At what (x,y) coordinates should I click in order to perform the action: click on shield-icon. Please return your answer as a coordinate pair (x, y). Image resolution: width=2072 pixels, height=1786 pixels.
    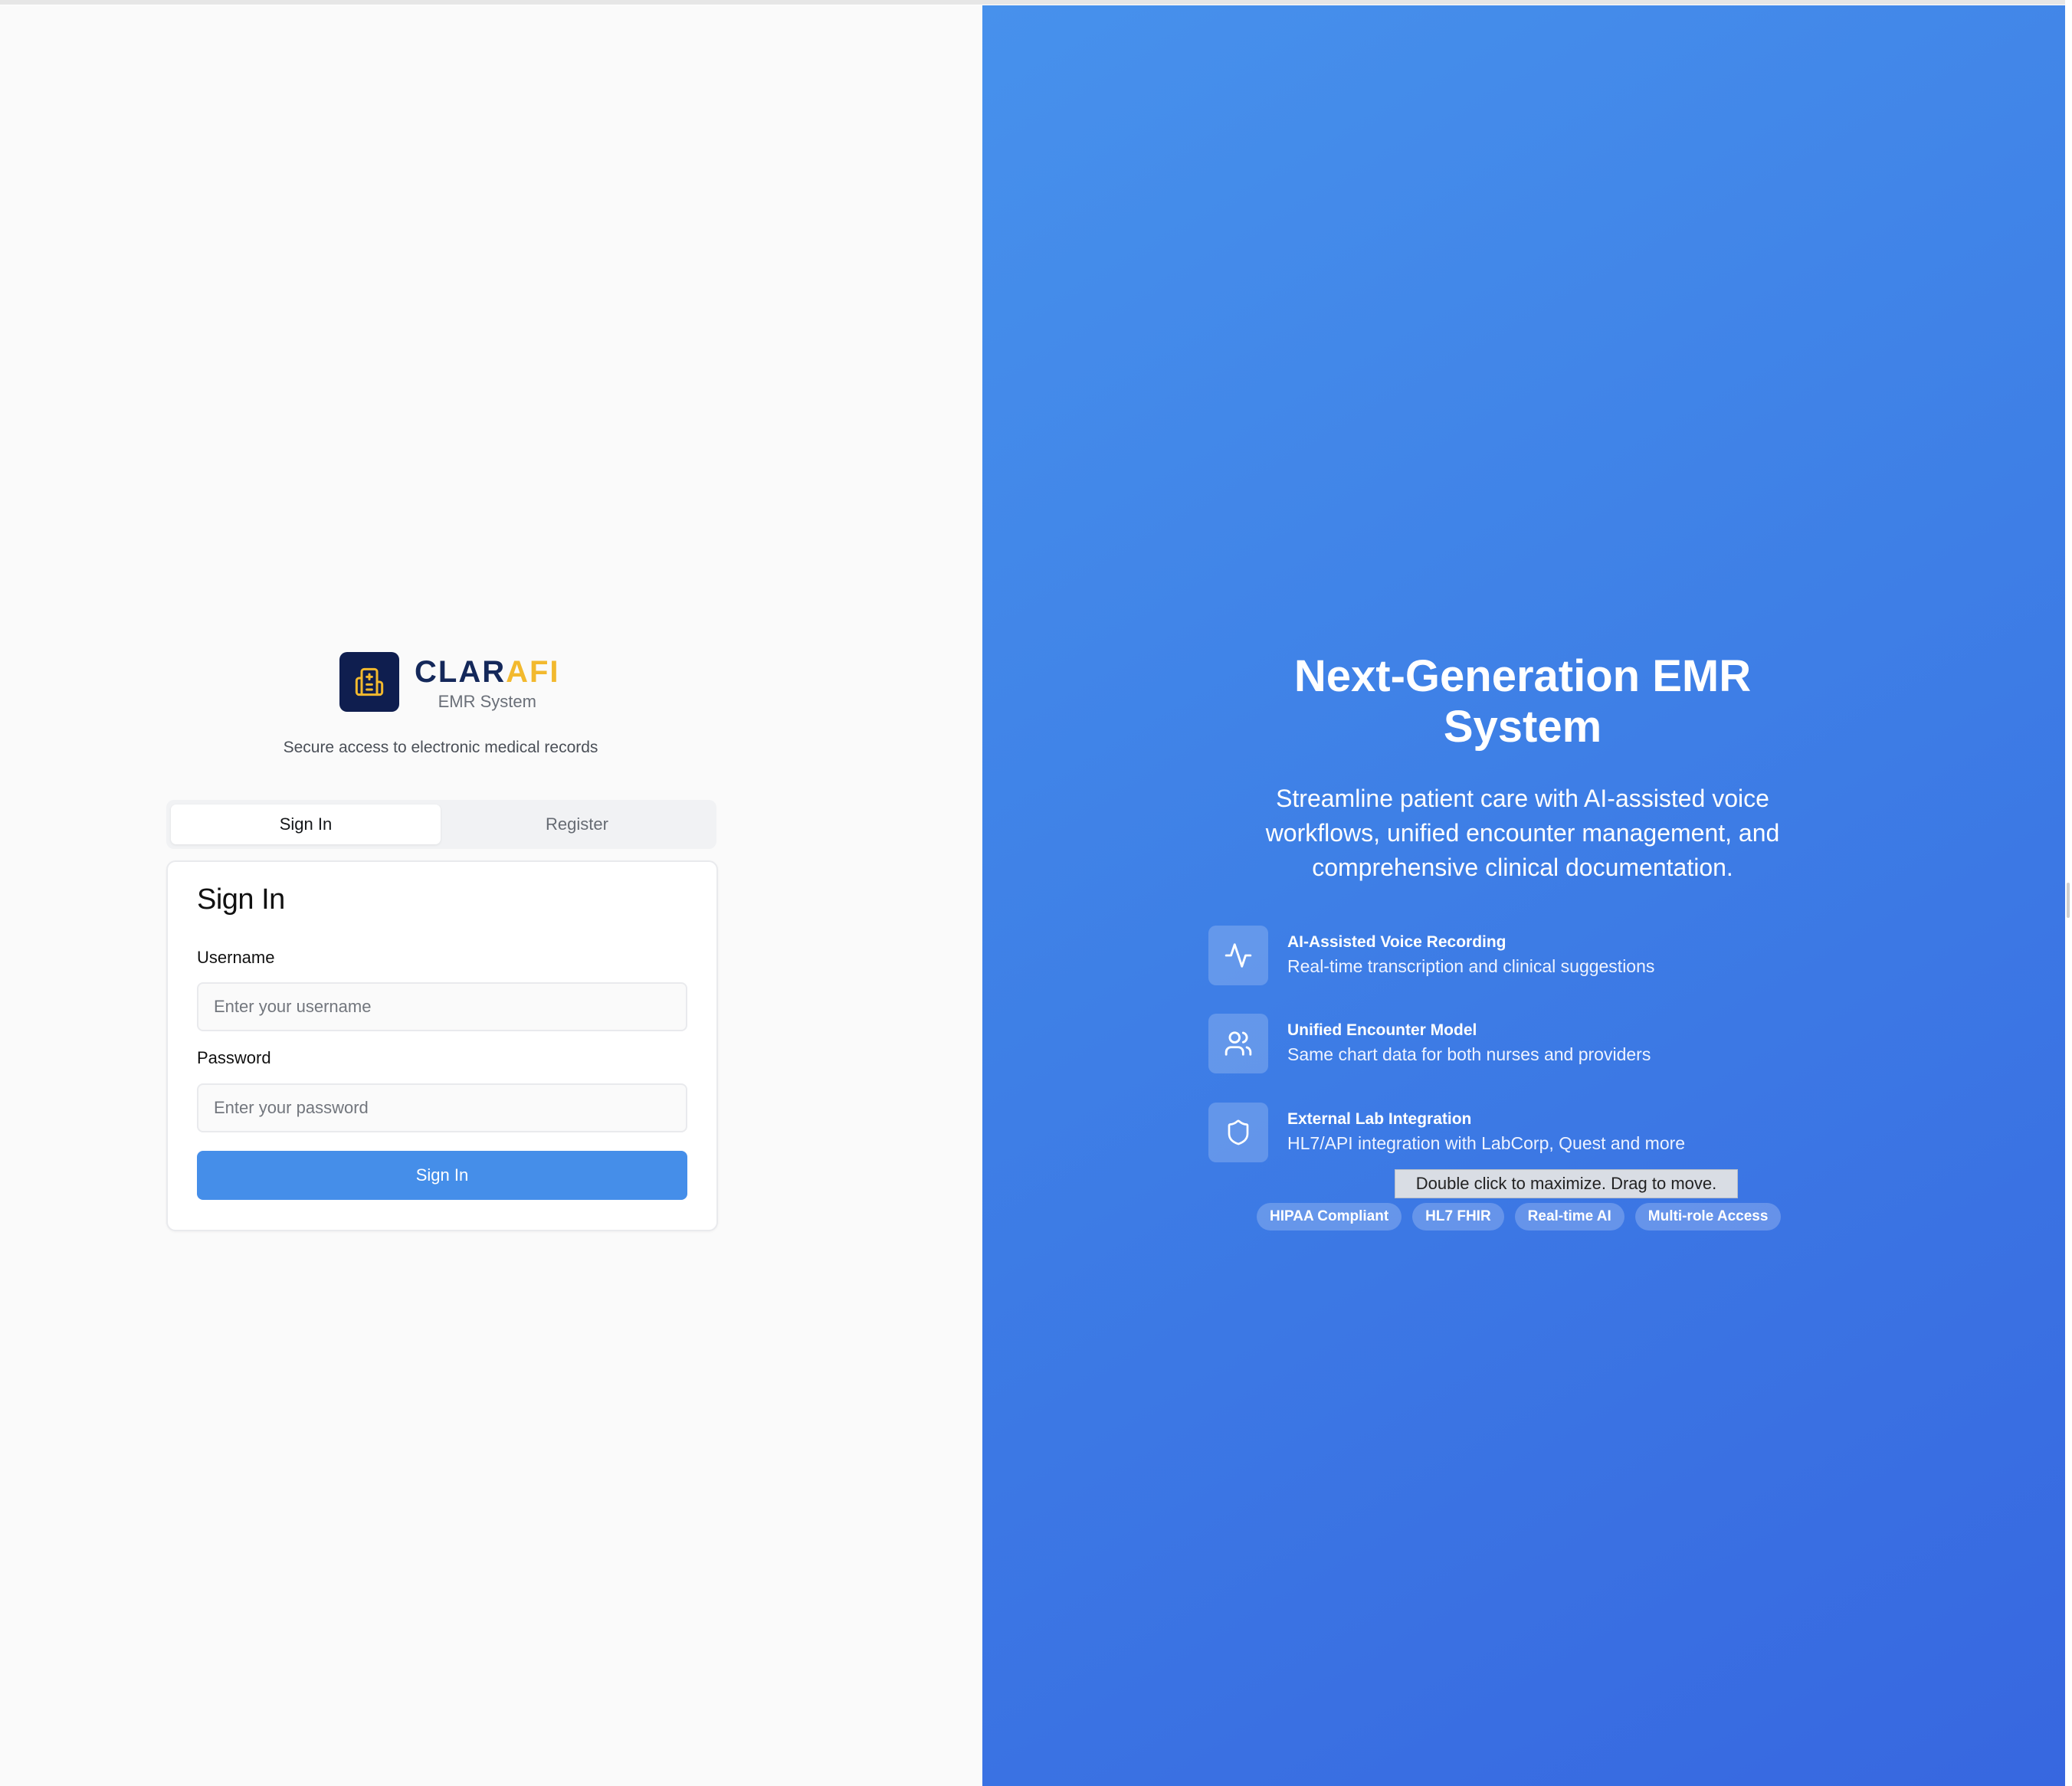
    Looking at the image, I should click on (1238, 1132).